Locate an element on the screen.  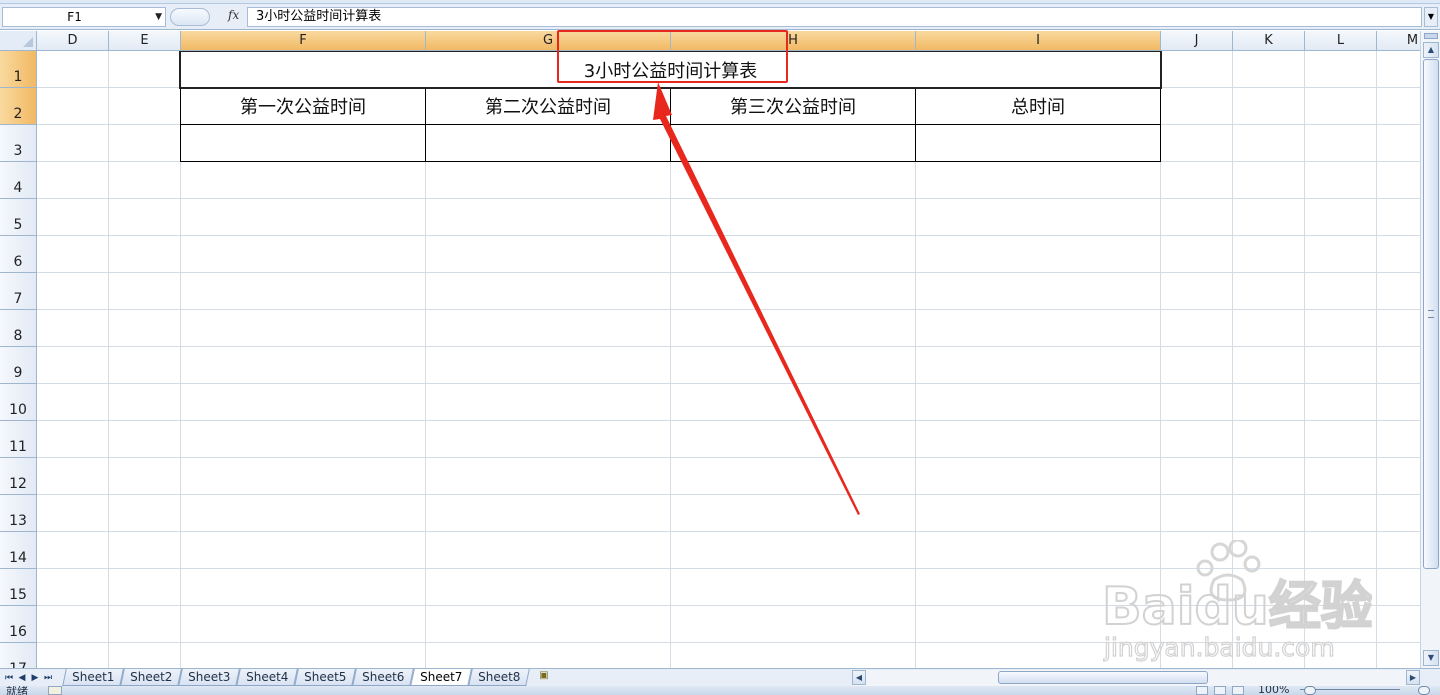
sheet-tab-1: Sheet1 is located at coordinates (93, 677).